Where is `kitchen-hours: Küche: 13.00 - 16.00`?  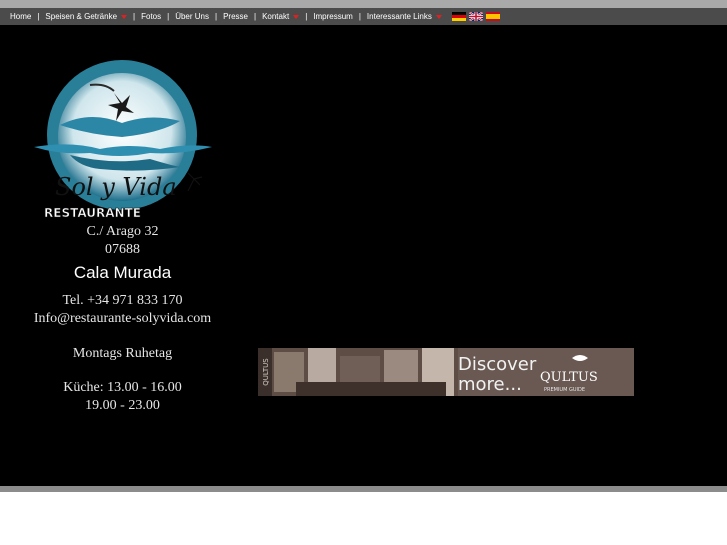 kitchen-hours: Küche: 13.00 - 16.00 is located at coordinates (122, 387).